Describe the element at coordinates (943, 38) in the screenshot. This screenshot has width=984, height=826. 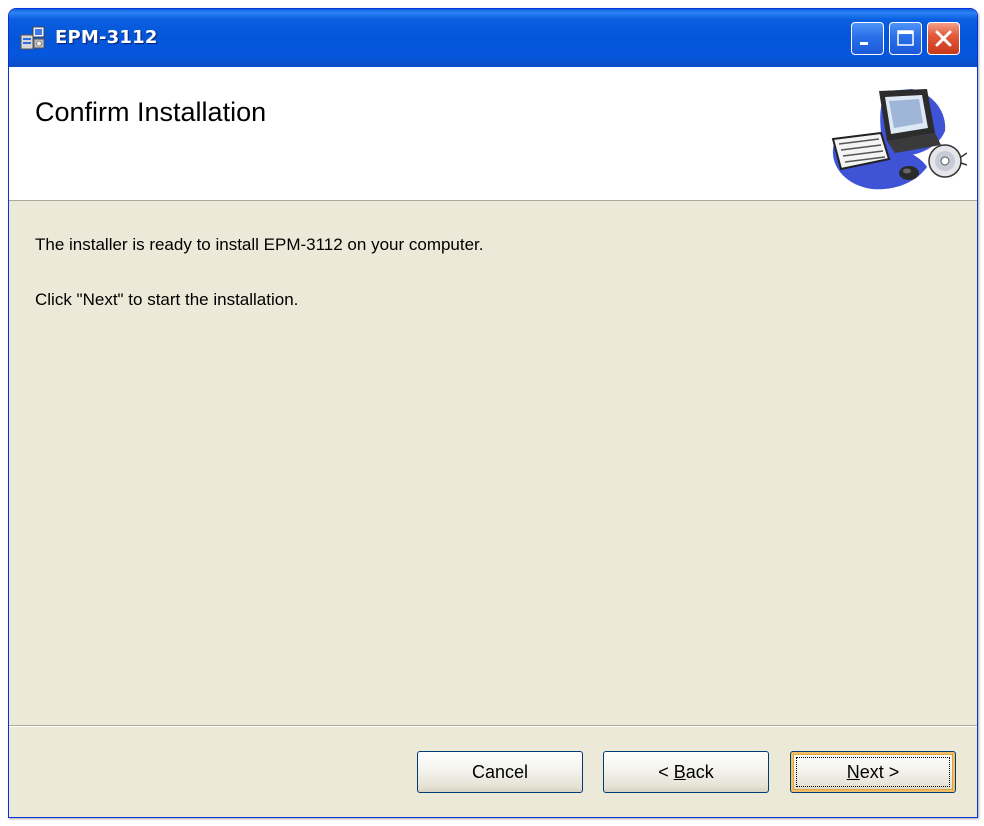
I see `close-button` at that location.